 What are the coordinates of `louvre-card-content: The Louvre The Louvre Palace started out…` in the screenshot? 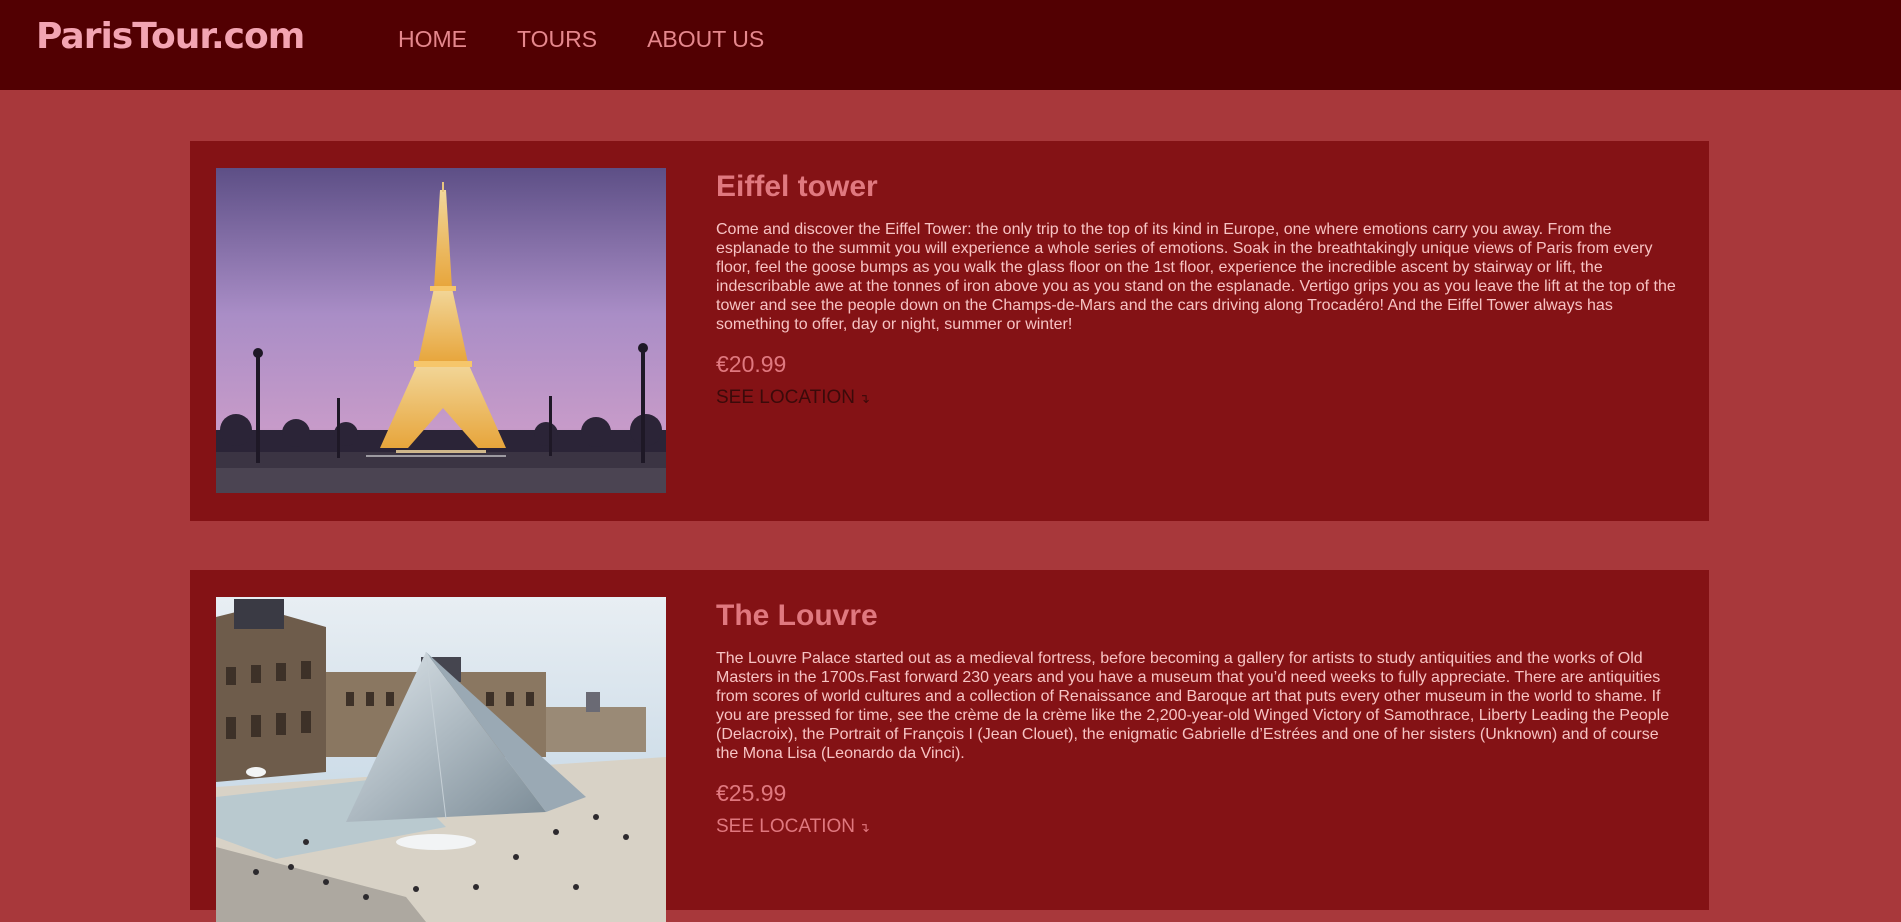 It's located at (1196, 718).